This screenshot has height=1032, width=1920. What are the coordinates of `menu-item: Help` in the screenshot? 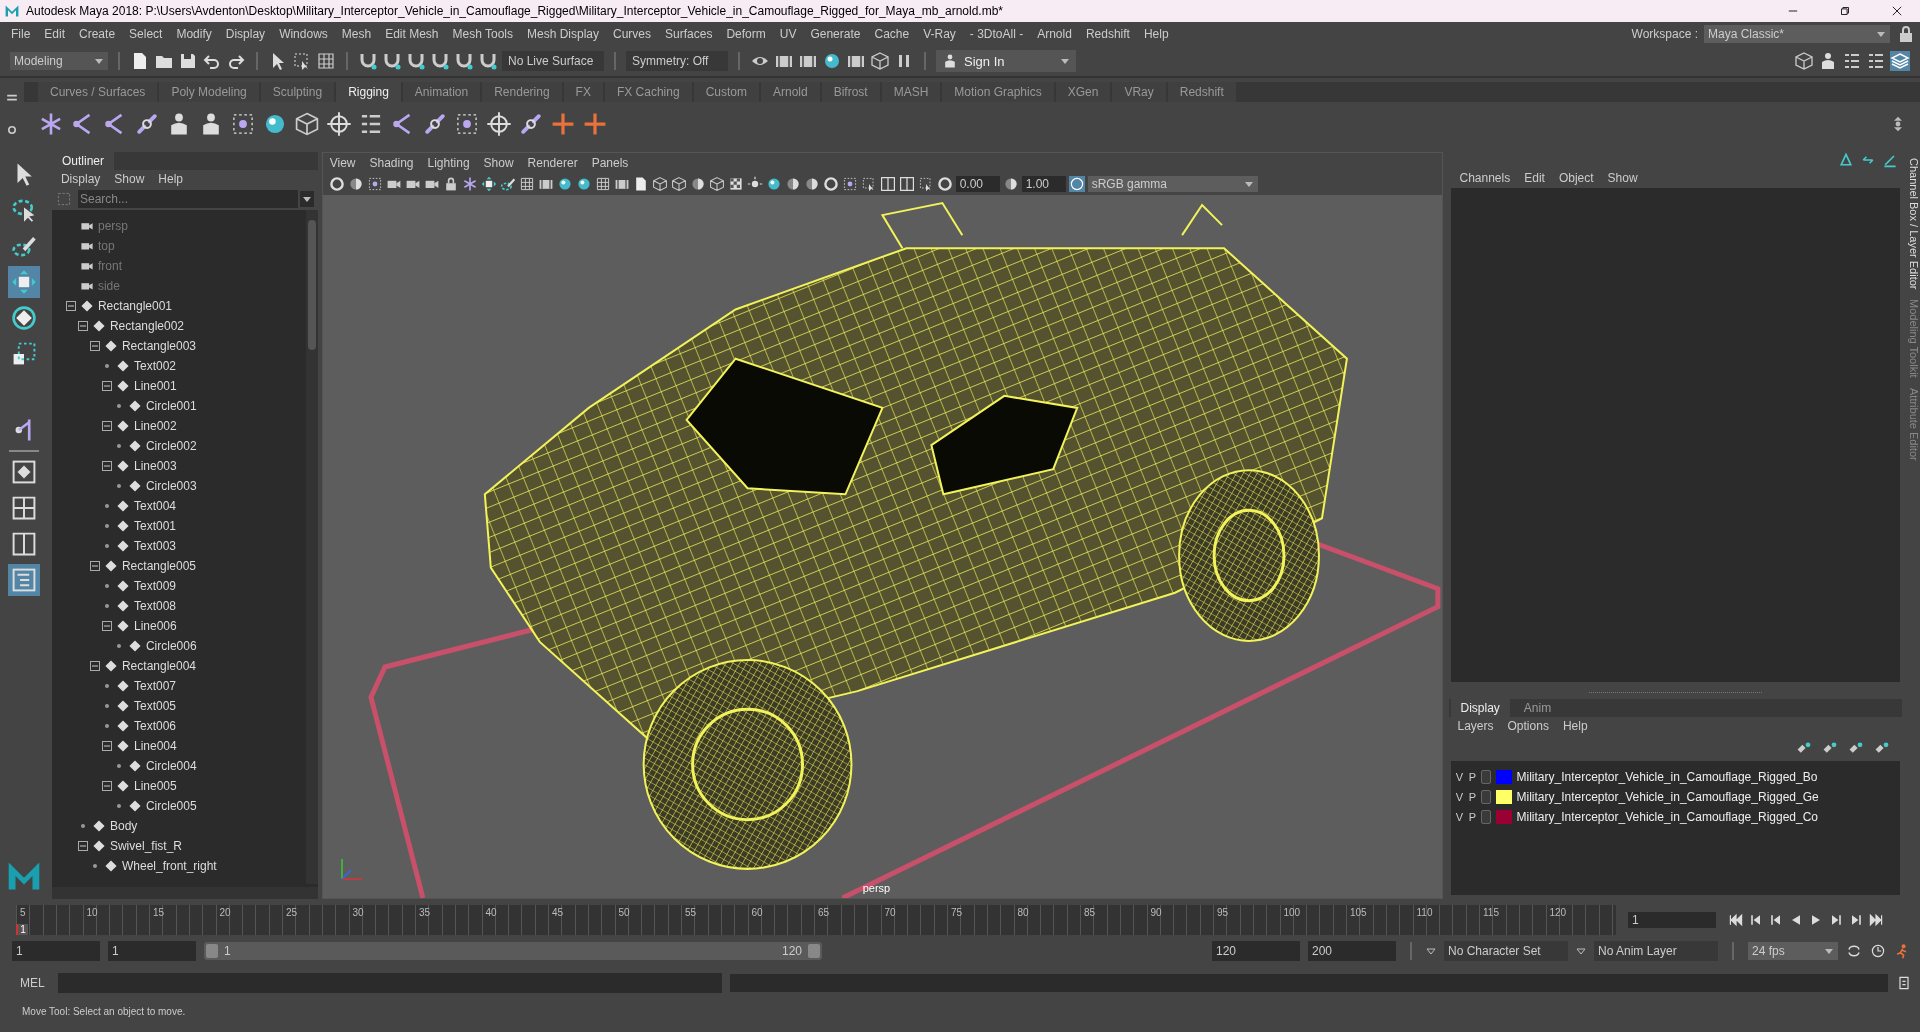 It's located at (1575, 726).